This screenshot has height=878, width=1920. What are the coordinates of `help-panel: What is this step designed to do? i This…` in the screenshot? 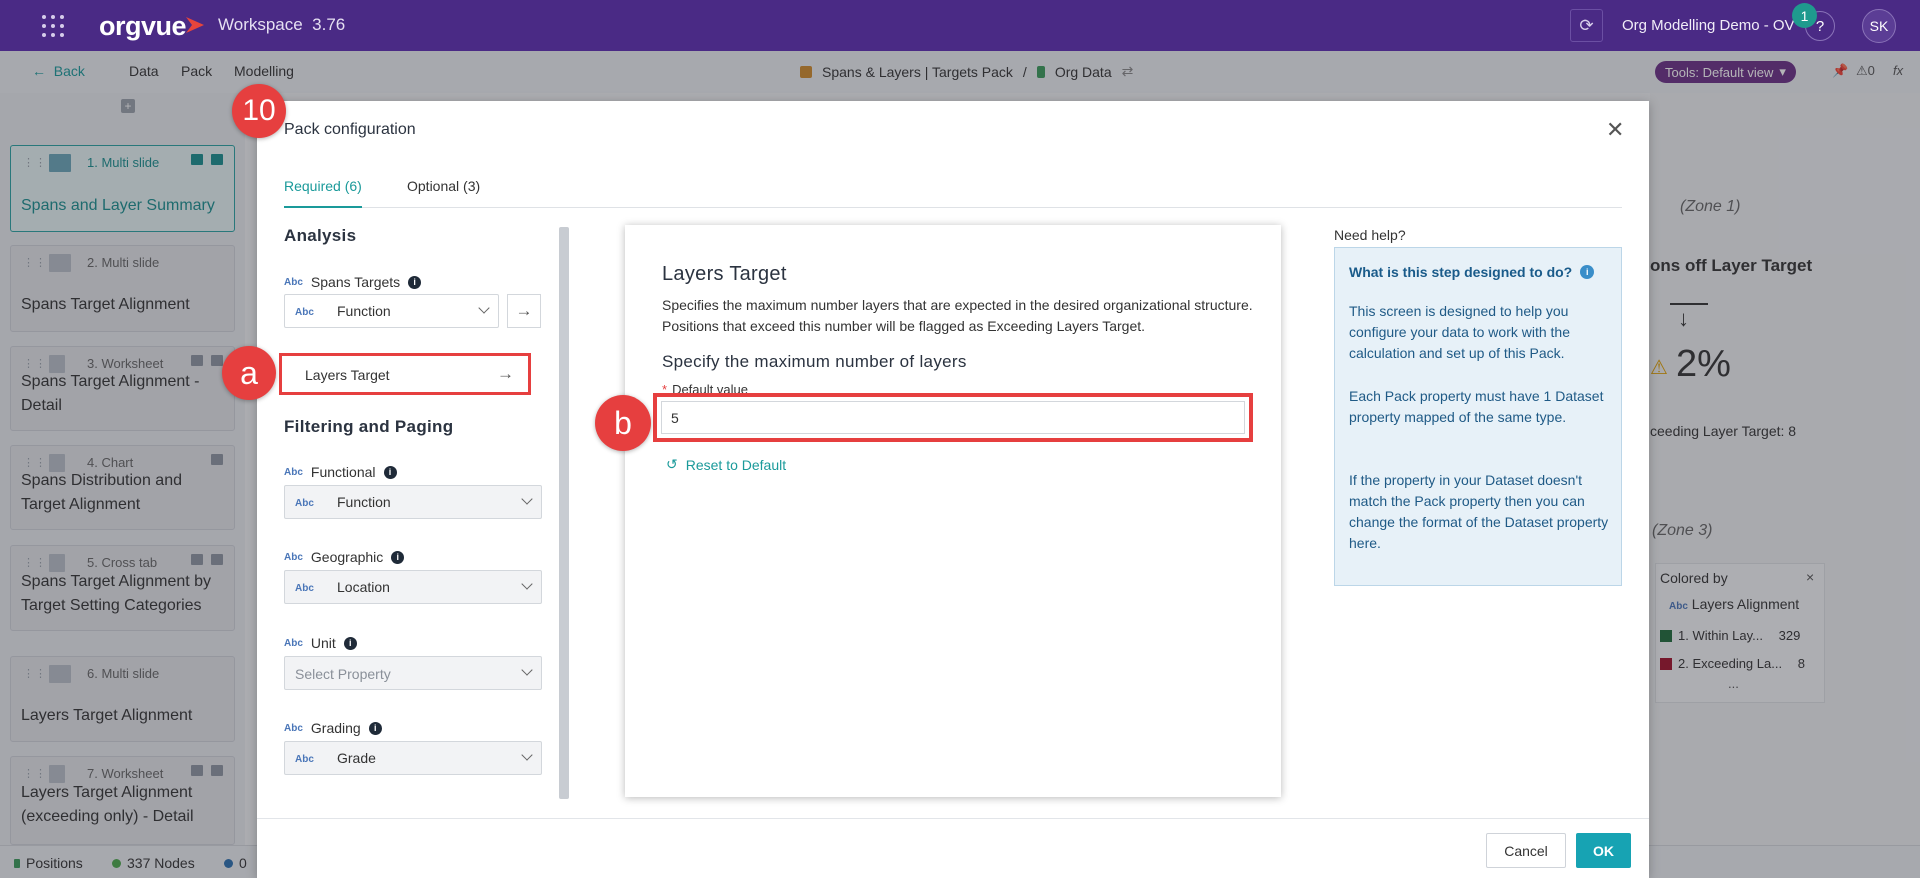 It's located at (1478, 416).